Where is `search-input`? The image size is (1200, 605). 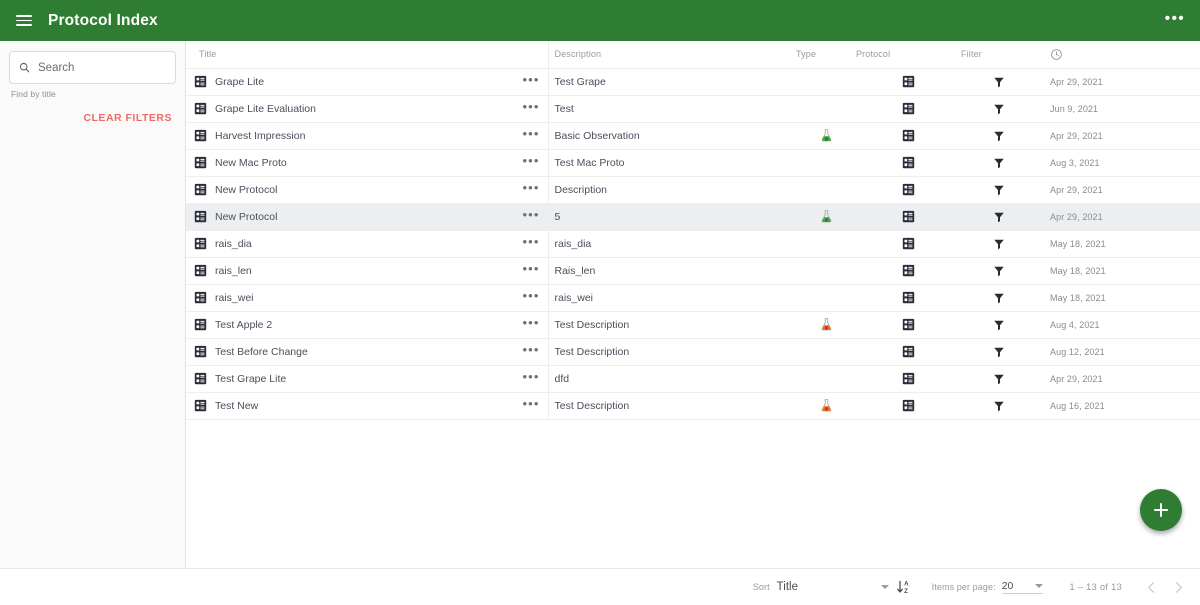 search-input is located at coordinates (102, 67).